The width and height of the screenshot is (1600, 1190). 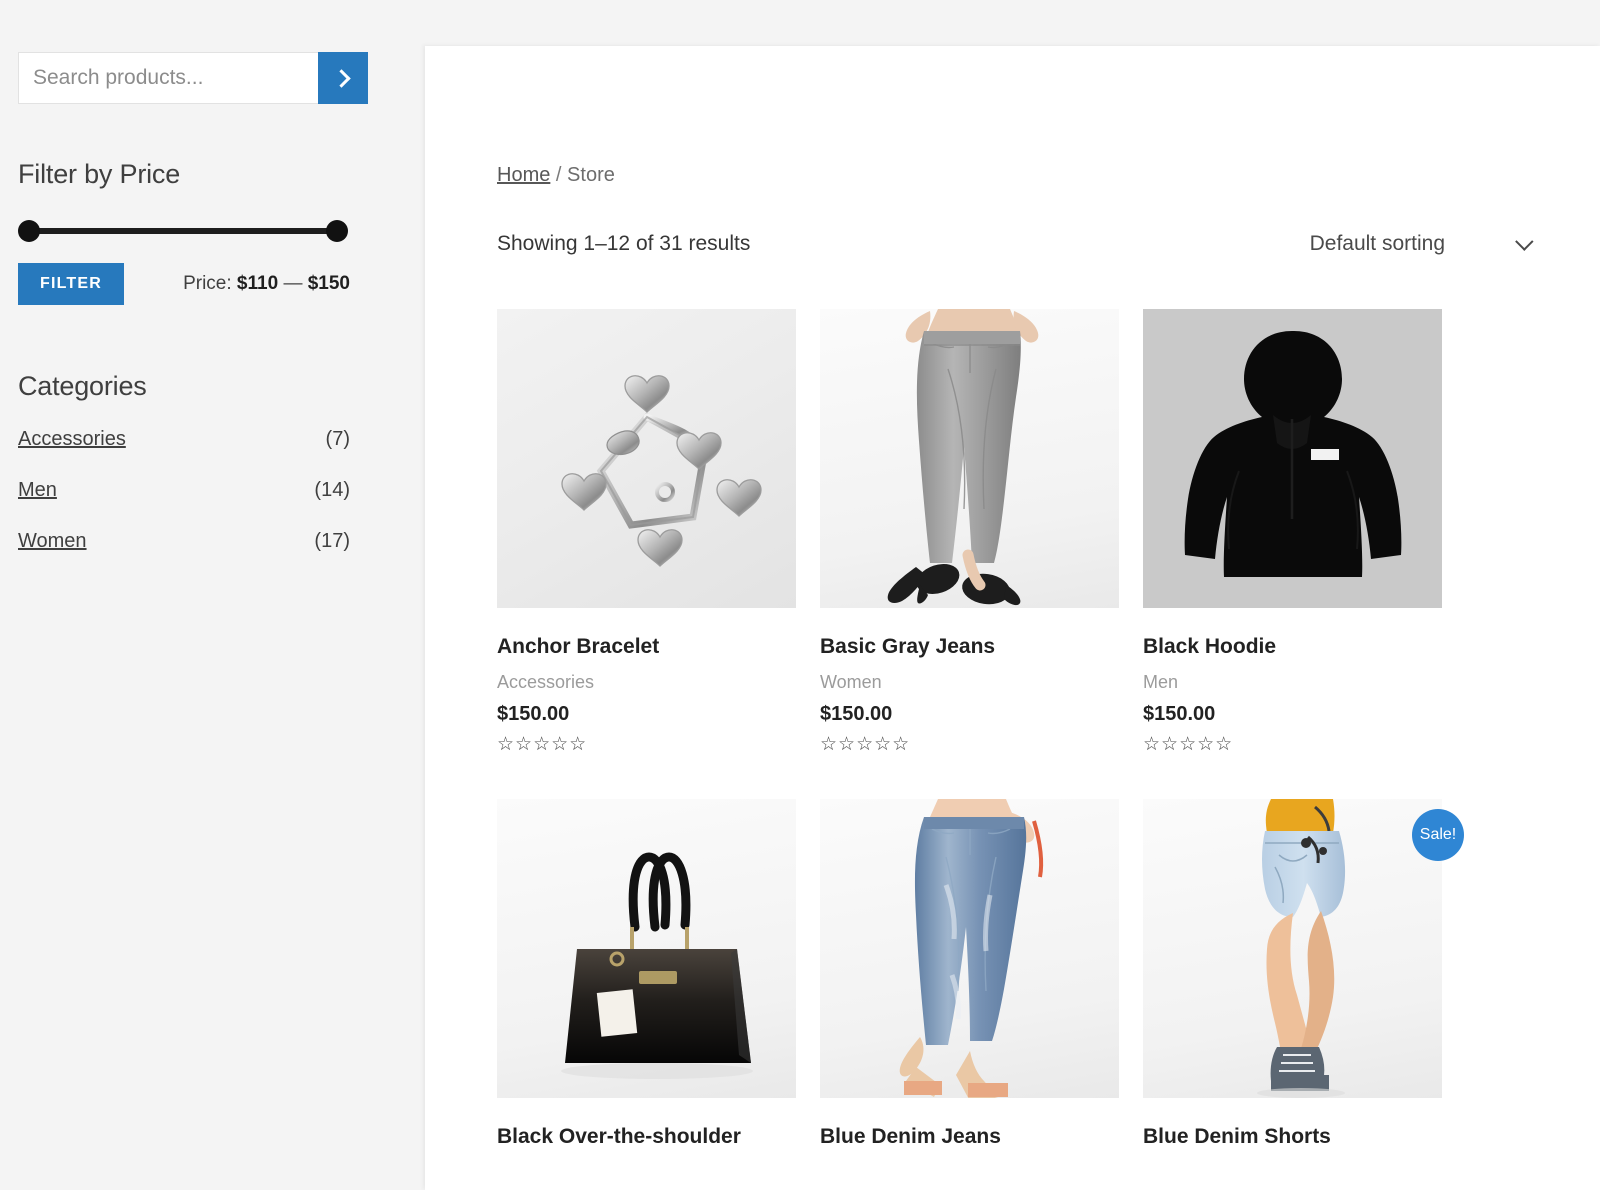 I want to click on product-thumbnail-basic-gray-jeans, so click(x=969, y=458).